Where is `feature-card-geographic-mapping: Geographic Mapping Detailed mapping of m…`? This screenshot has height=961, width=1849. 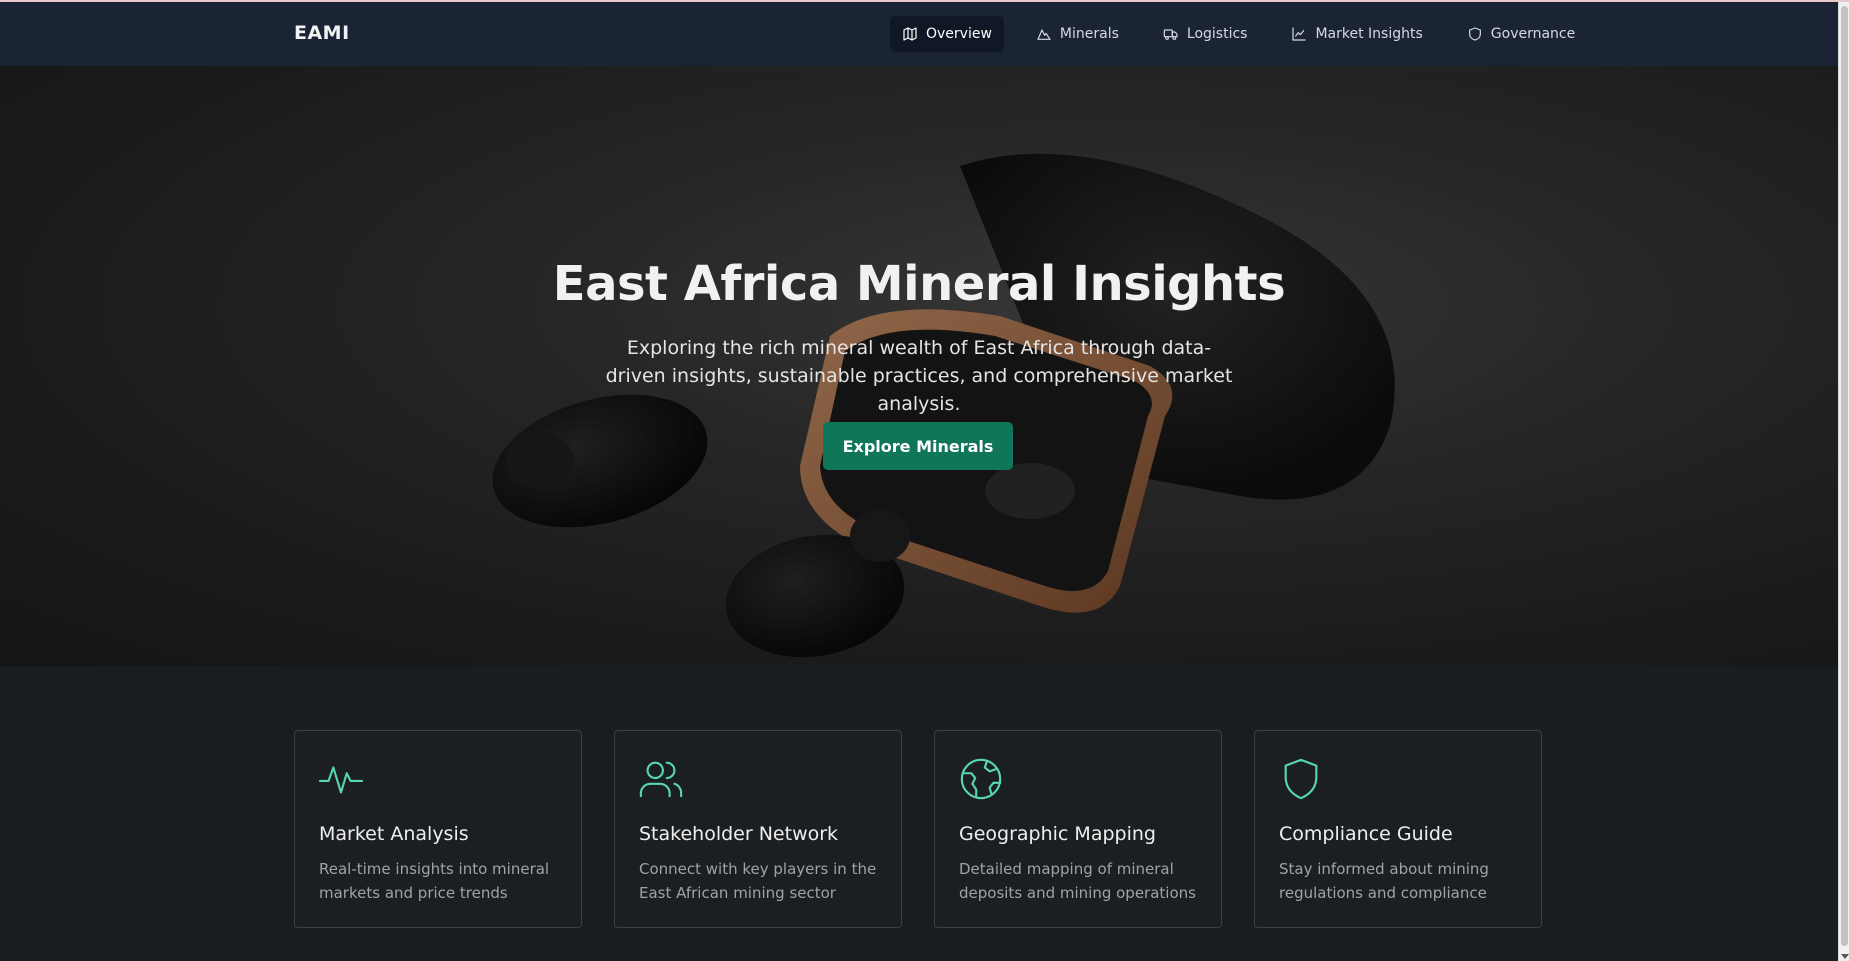
feature-card-geographic-mapping: Geographic Mapping Detailed mapping of m… is located at coordinates (1078, 829).